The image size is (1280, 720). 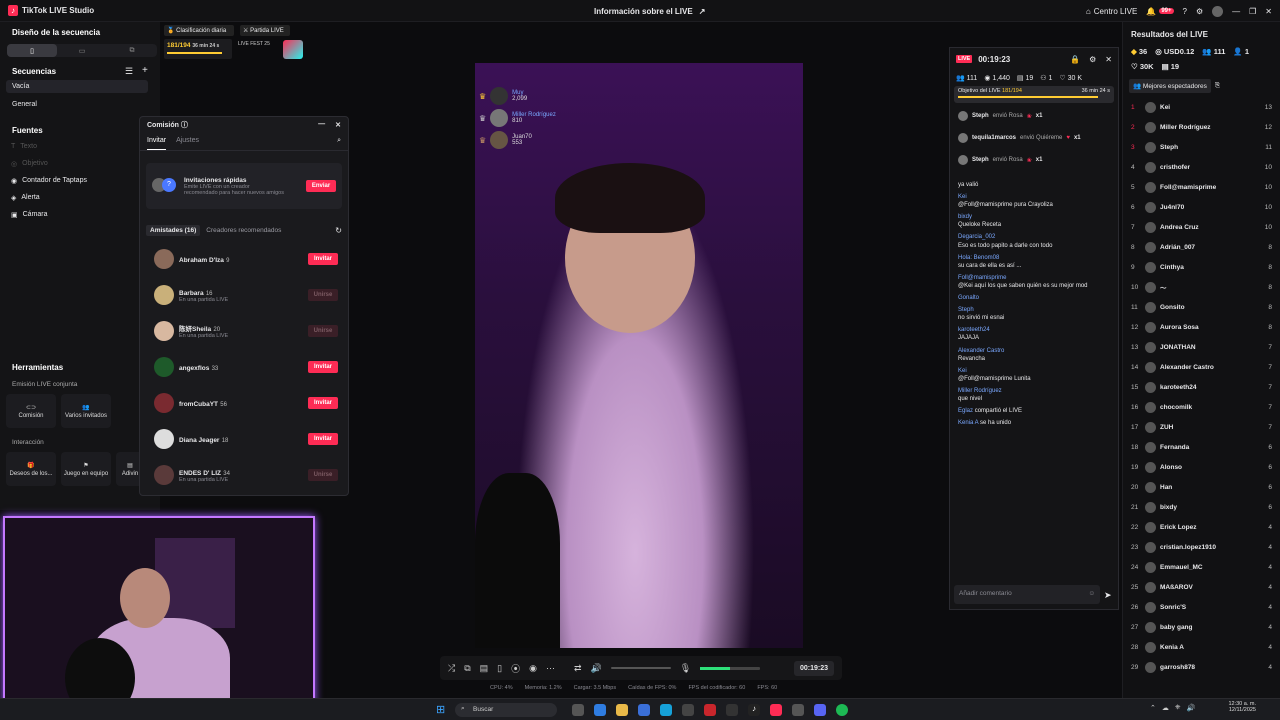 What do you see at coordinates (129, 71) in the screenshot?
I see `list-icon: ☰` at bounding box center [129, 71].